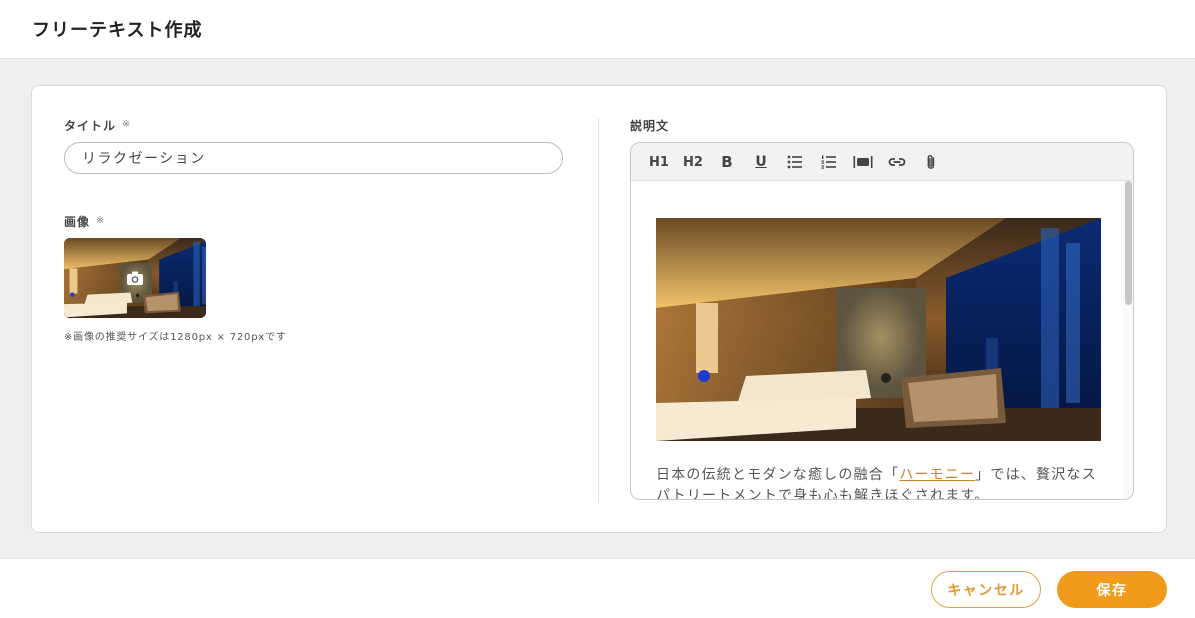 This screenshot has width=1195, height=618. I want to click on harmony-link: ハーモニー, so click(937, 475).